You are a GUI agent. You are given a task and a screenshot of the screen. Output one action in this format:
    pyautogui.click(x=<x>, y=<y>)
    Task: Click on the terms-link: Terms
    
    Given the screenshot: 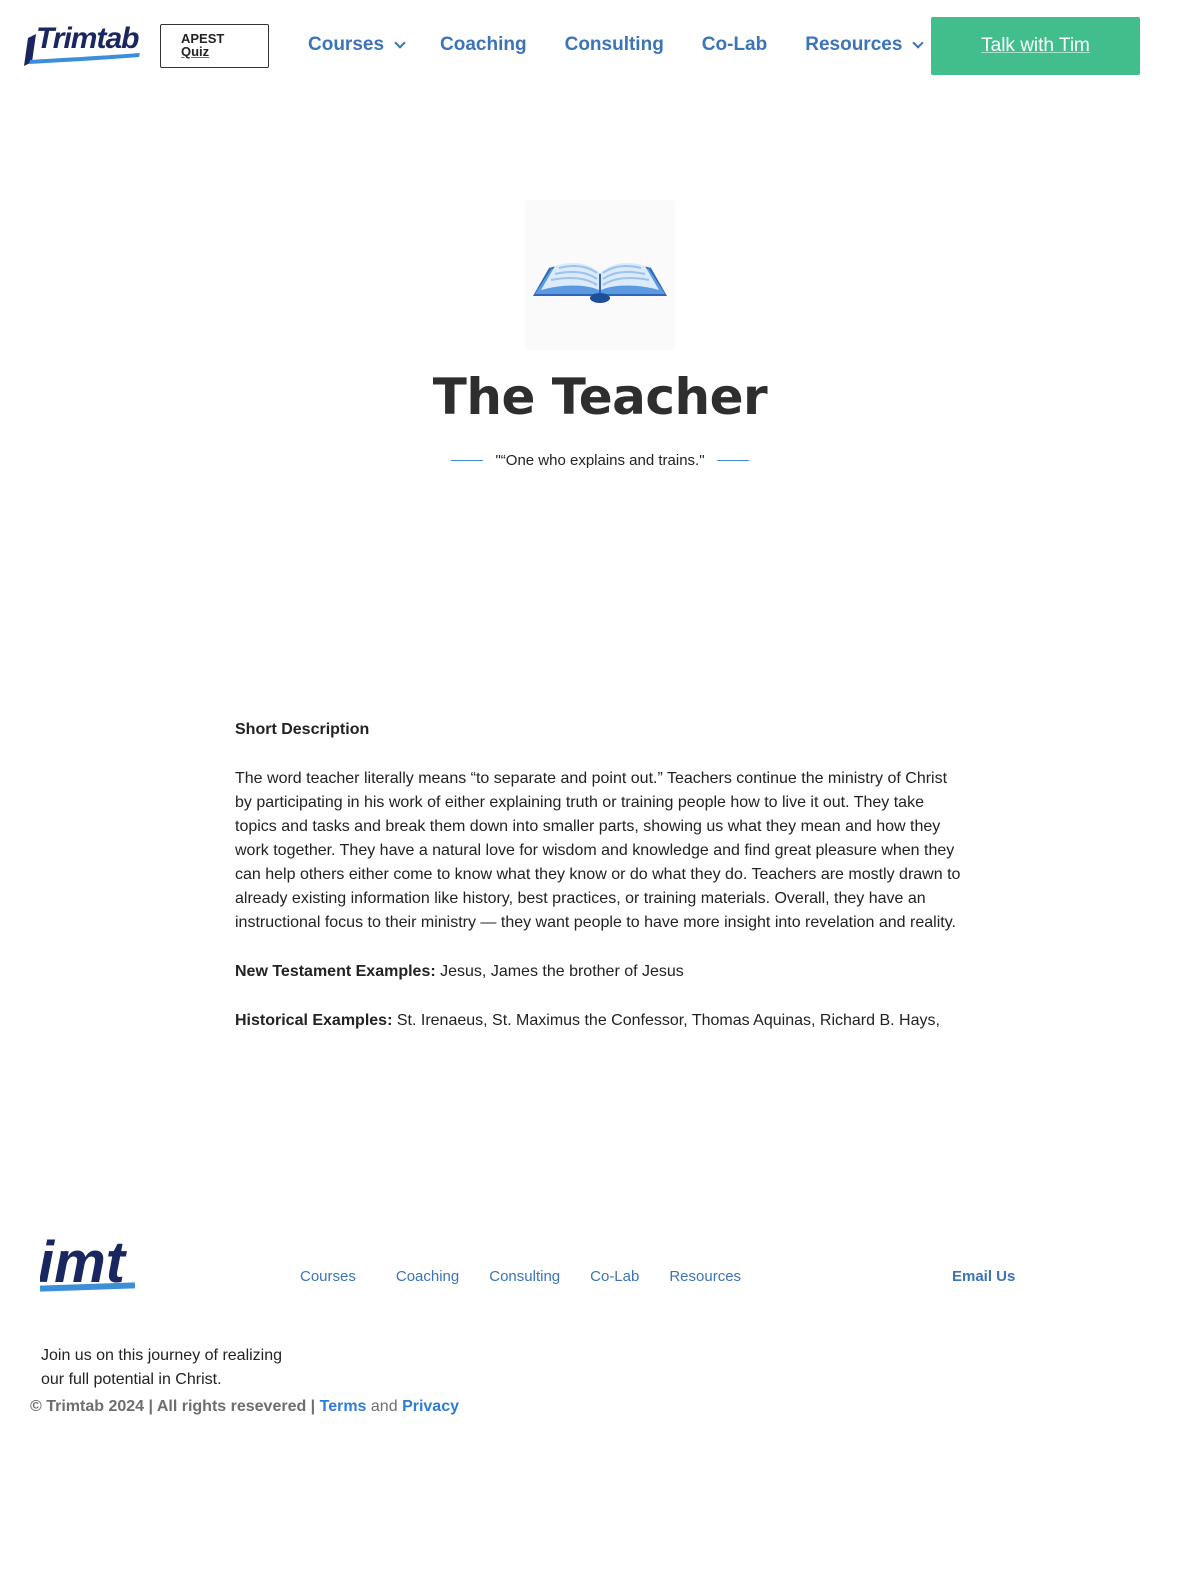 What is the action you would take?
    pyautogui.click(x=343, y=1406)
    